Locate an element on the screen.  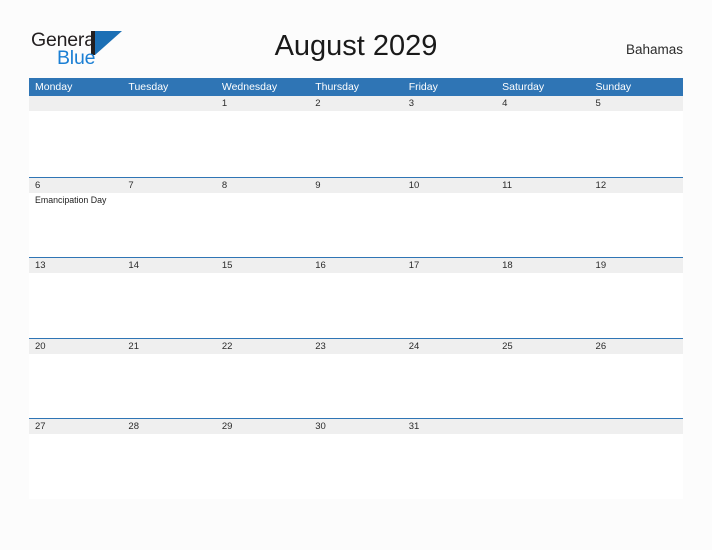
calendar-day-number: 4 is located at coordinates (543, 103).